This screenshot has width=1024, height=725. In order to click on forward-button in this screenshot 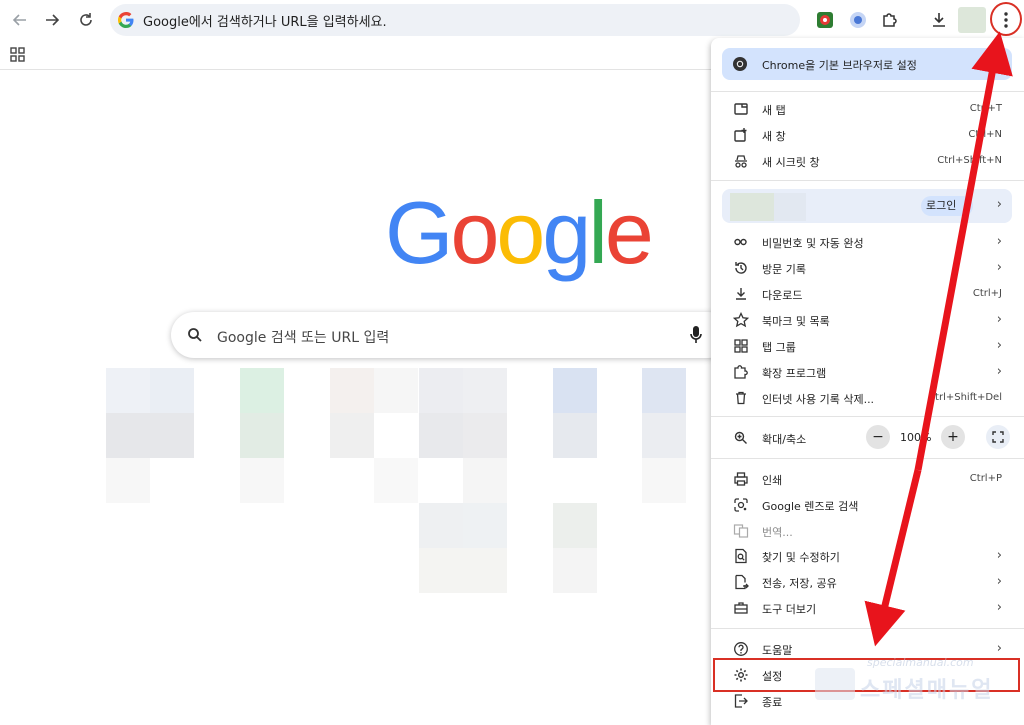, I will do `click(52, 20)`.